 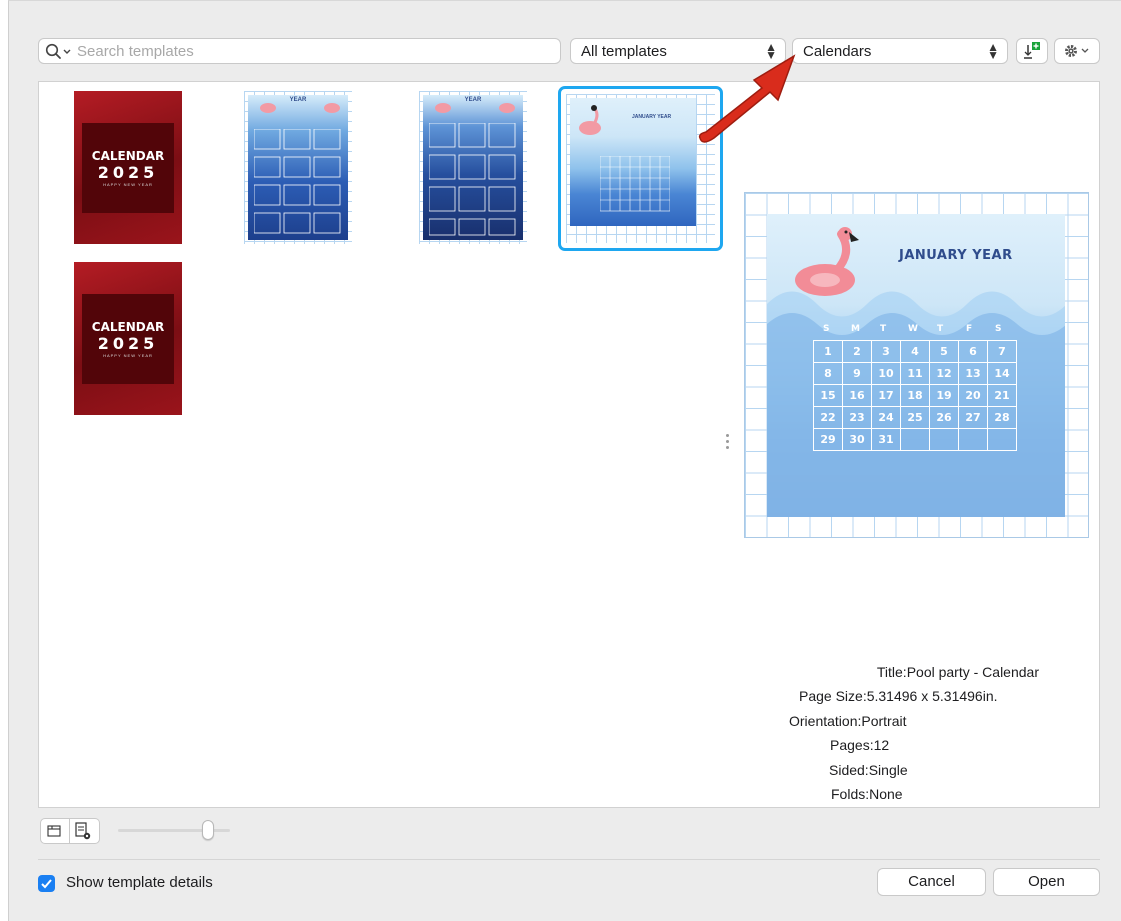 I want to click on template-settings-button, so click(x=85, y=831).